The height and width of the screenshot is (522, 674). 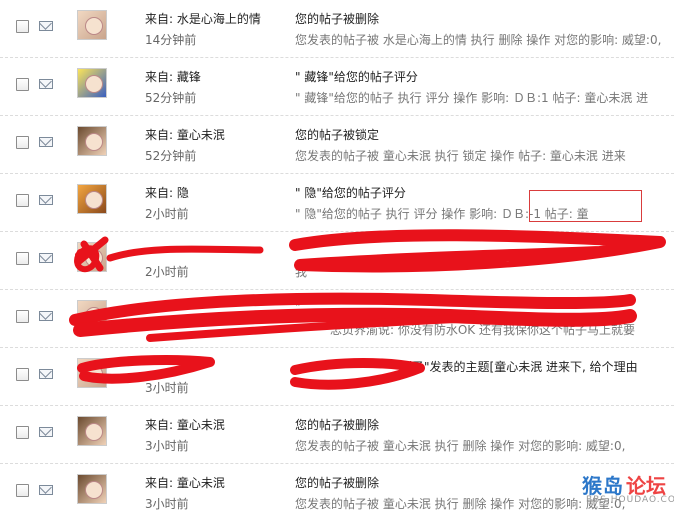 What do you see at coordinates (350, 192) in the screenshot?
I see `message-subject: " 隐"给您的帖子评分` at bounding box center [350, 192].